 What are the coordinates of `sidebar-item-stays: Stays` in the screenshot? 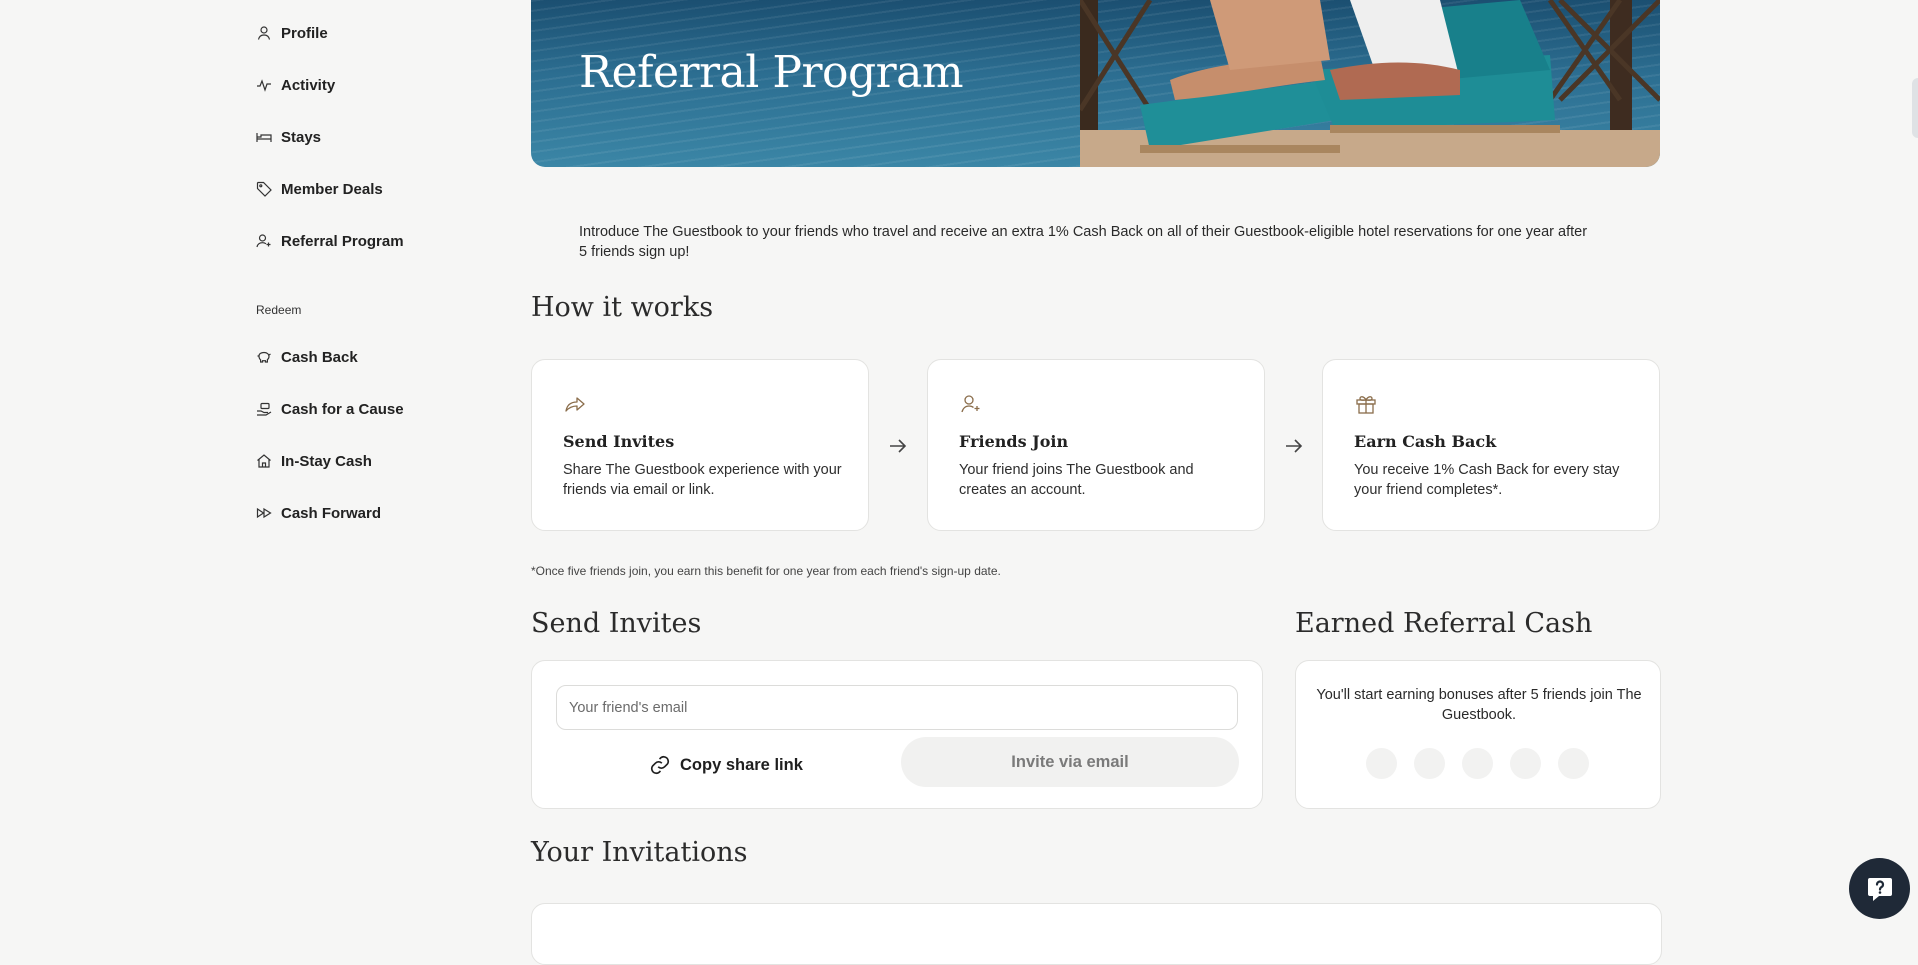 It's located at (288, 137).